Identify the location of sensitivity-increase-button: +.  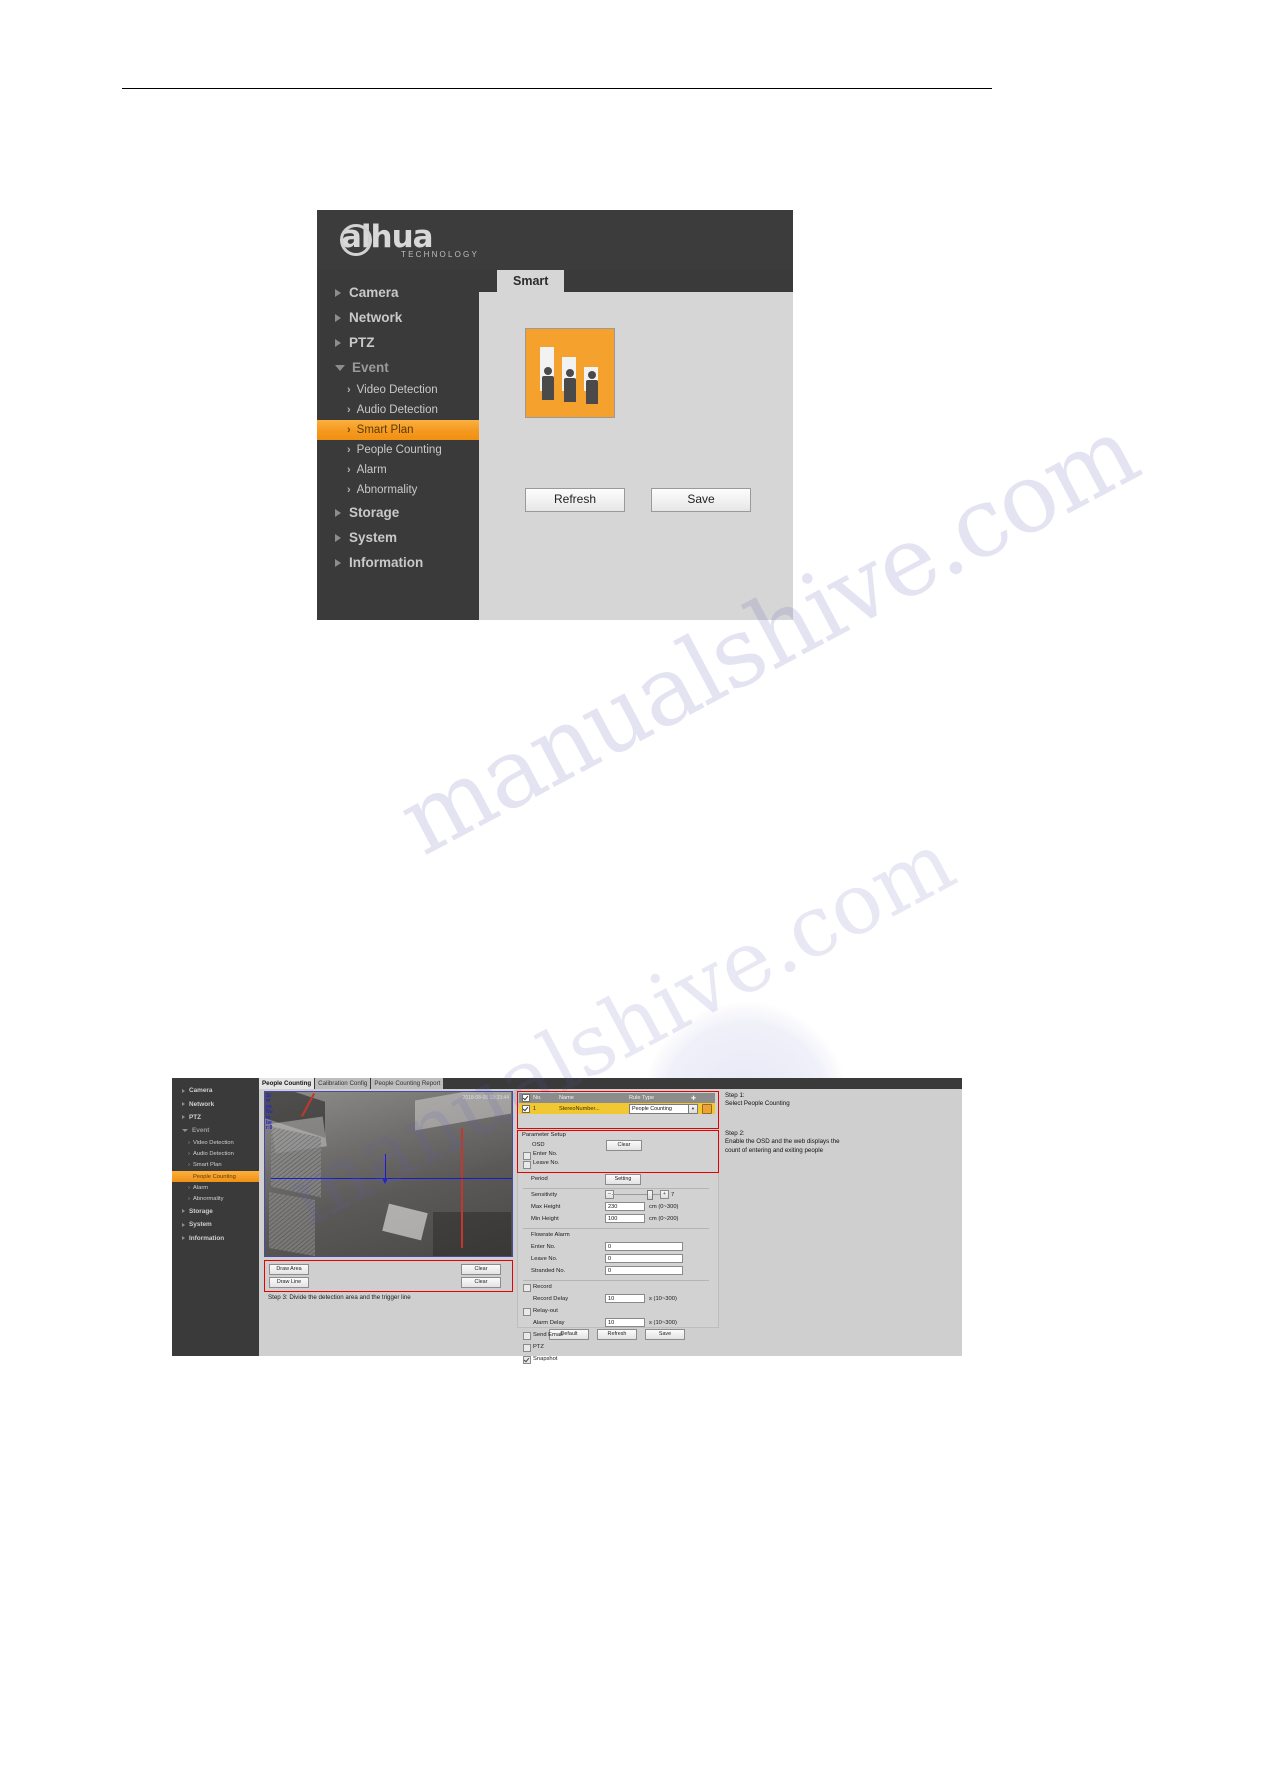
(664, 1194).